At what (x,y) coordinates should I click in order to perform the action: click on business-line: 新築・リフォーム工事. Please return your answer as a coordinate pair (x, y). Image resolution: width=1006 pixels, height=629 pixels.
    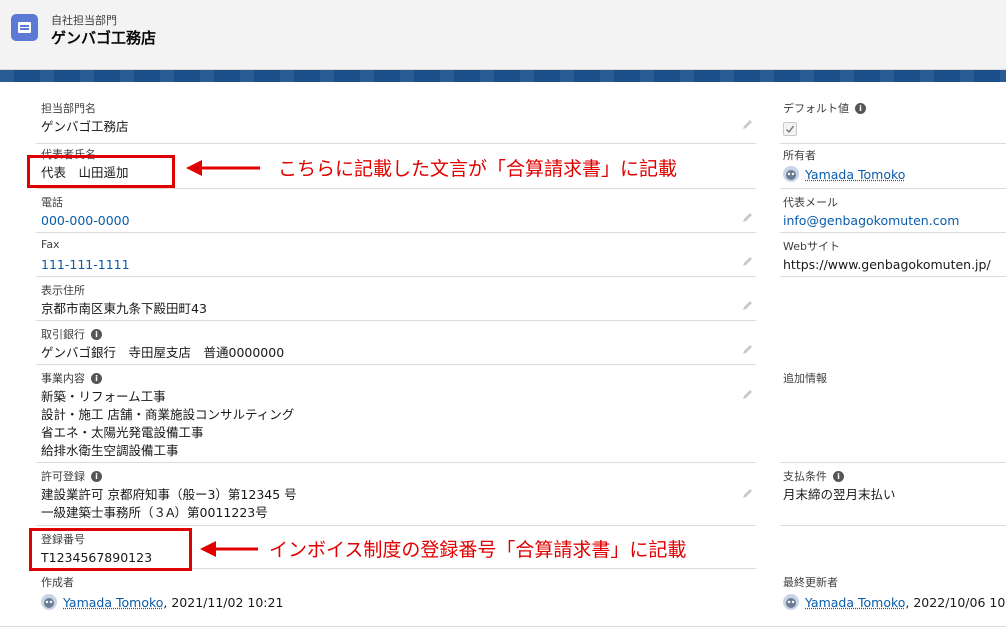
    Looking at the image, I should click on (103, 396).